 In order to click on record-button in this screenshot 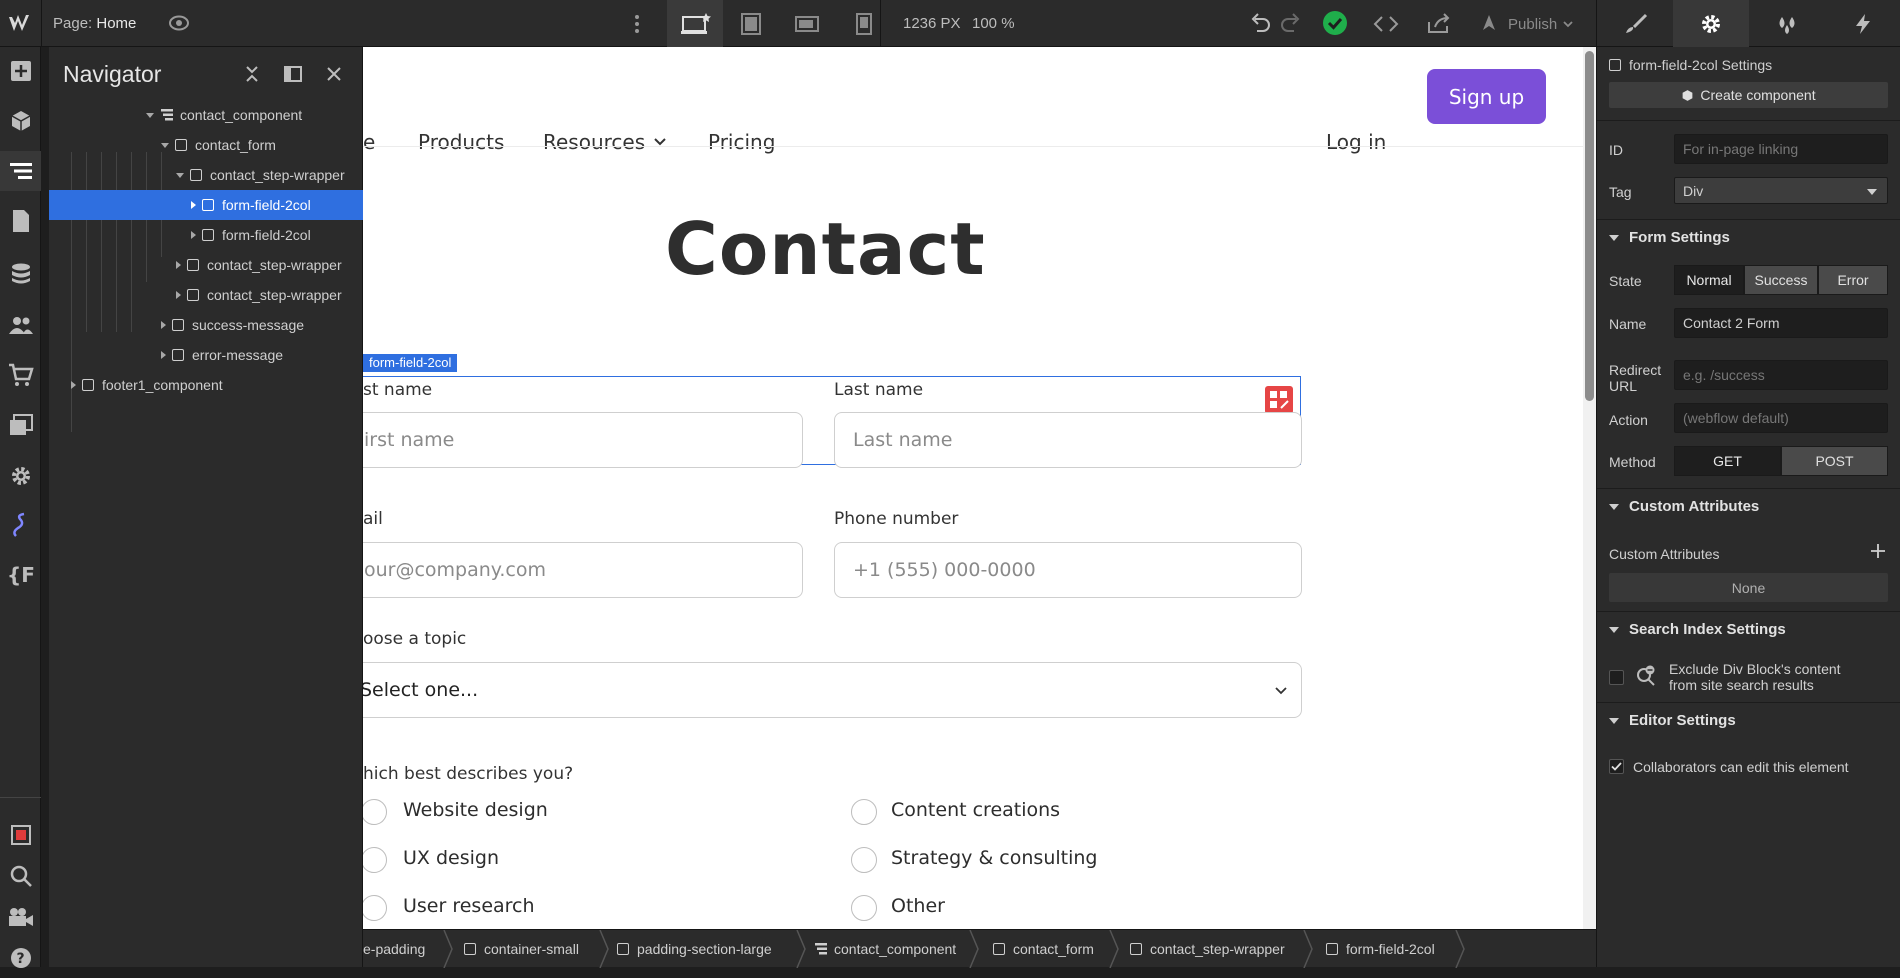, I will do `click(20, 835)`.